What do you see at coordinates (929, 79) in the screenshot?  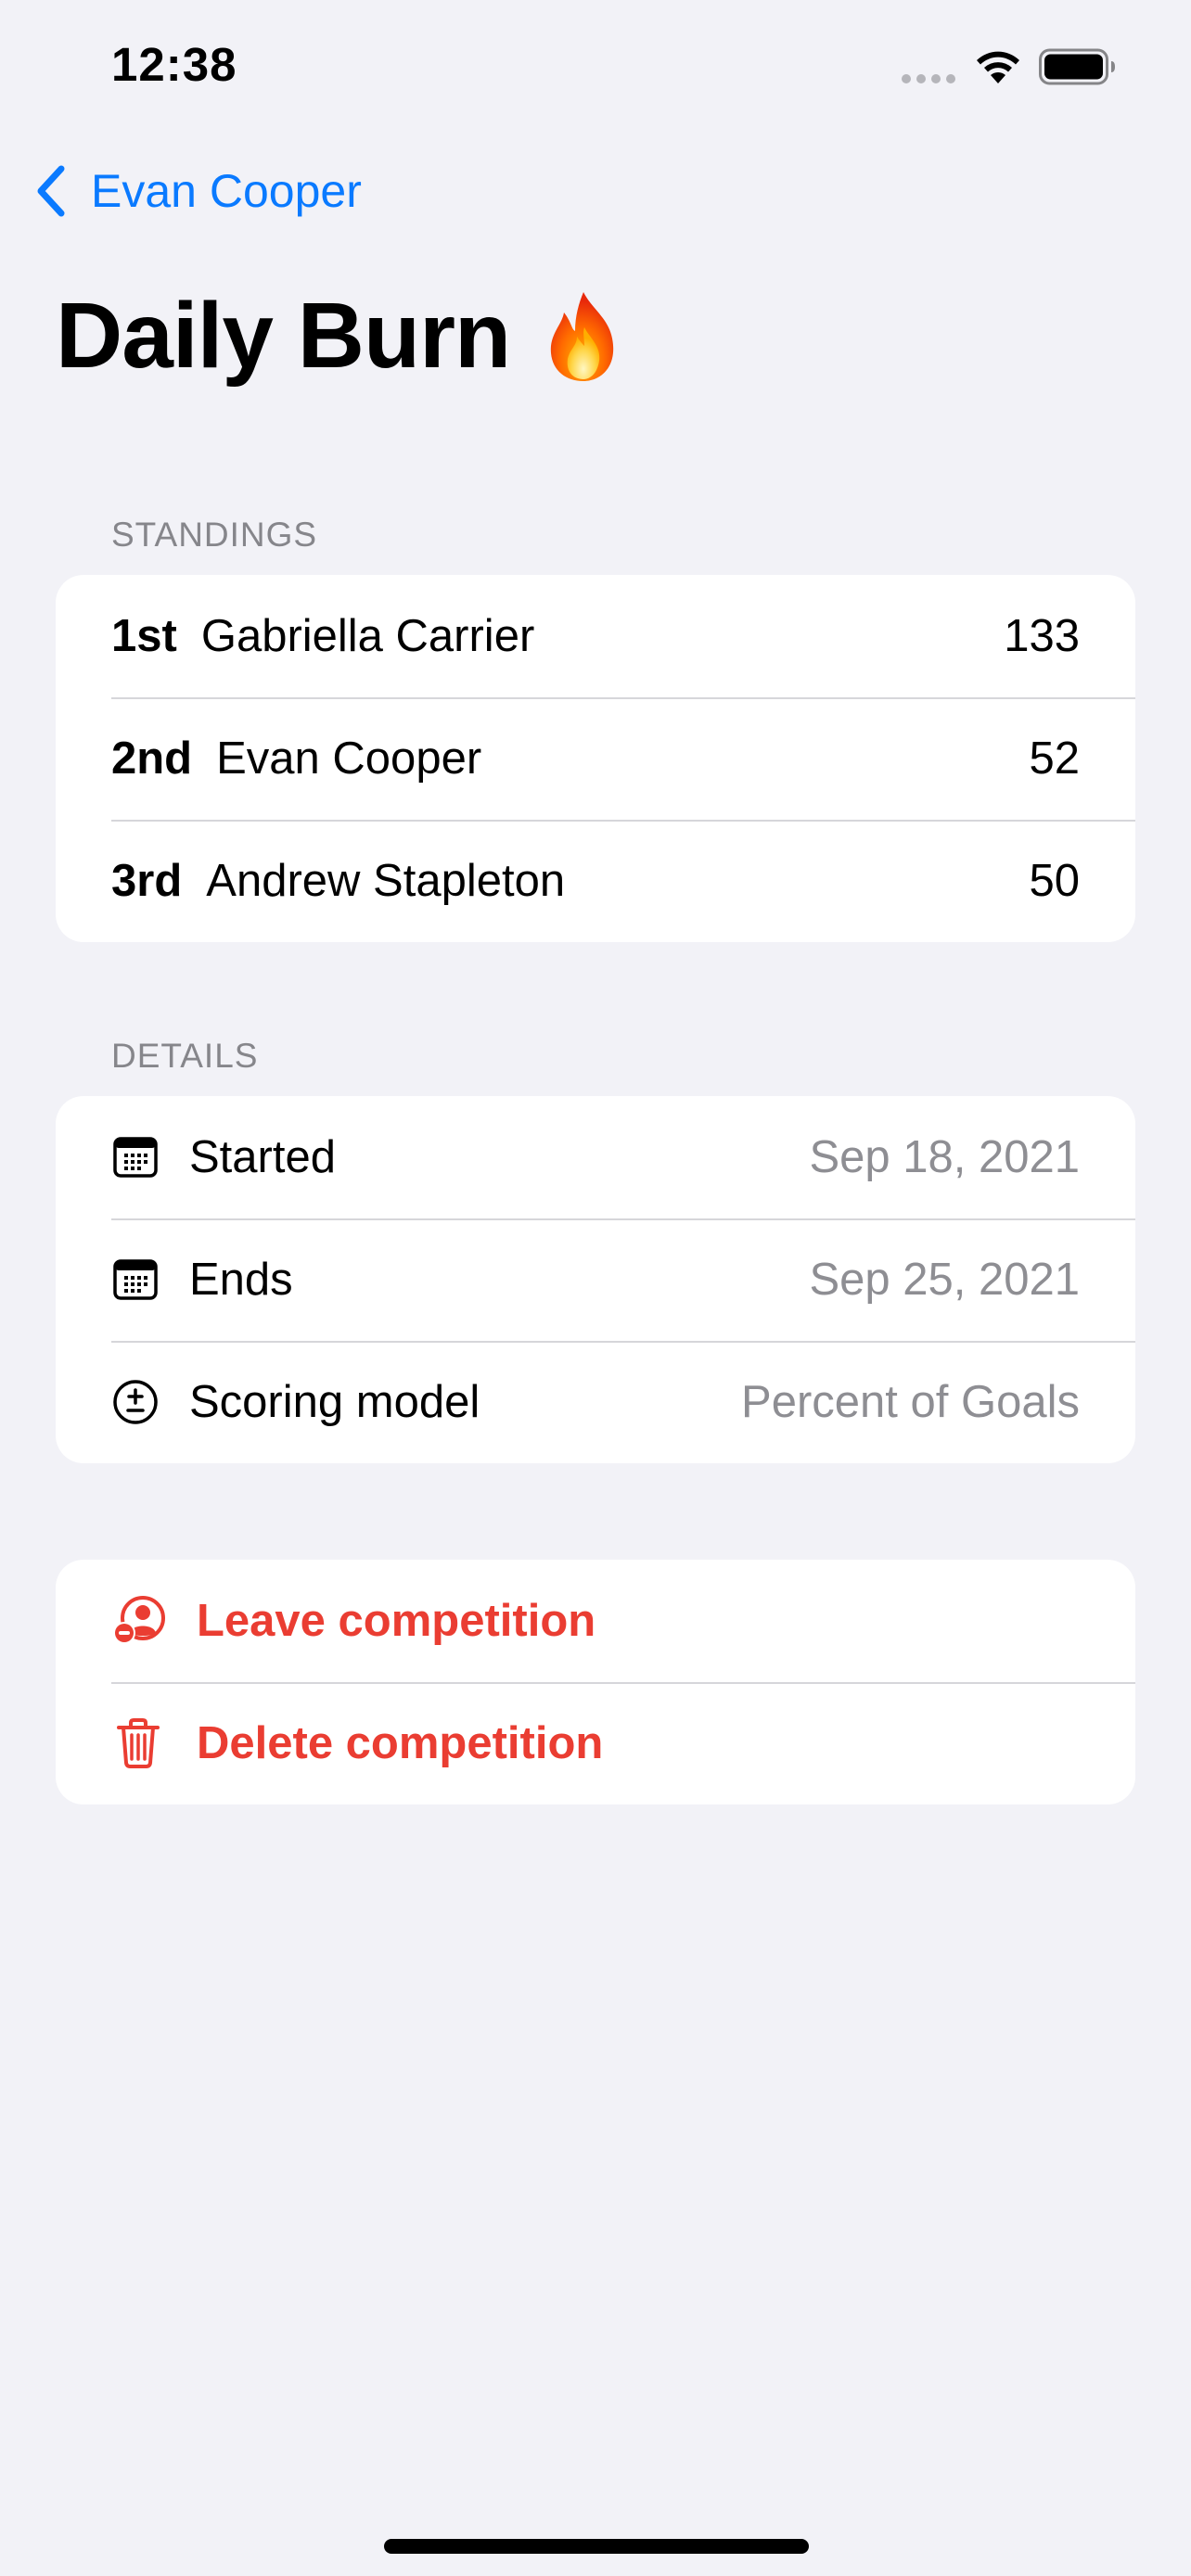 I see `cellular-signal-icon` at bounding box center [929, 79].